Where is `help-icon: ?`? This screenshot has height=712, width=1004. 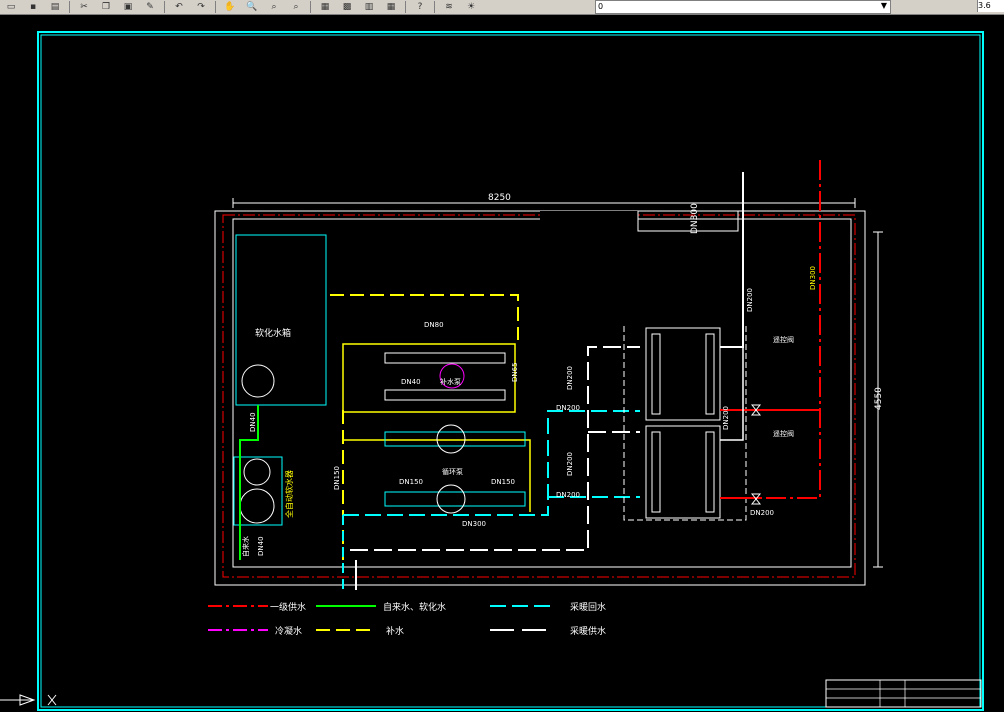
help-icon: ? is located at coordinates (420, 7).